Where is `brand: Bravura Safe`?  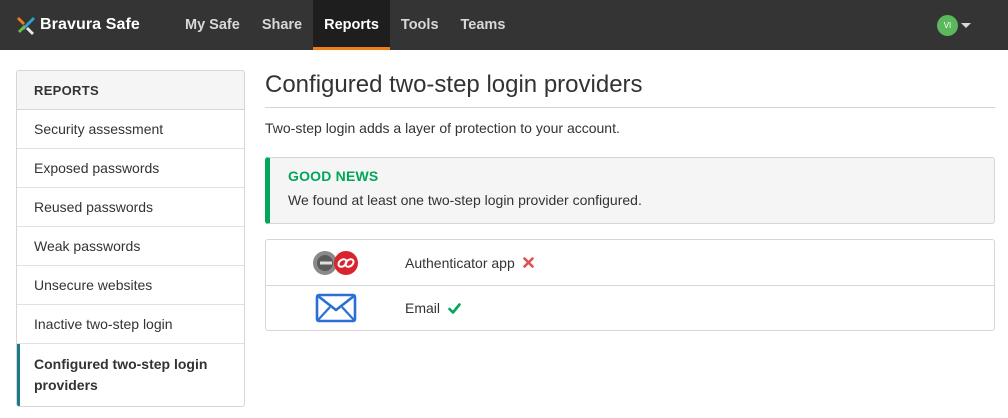
brand: Bravura Safe is located at coordinates (78, 25).